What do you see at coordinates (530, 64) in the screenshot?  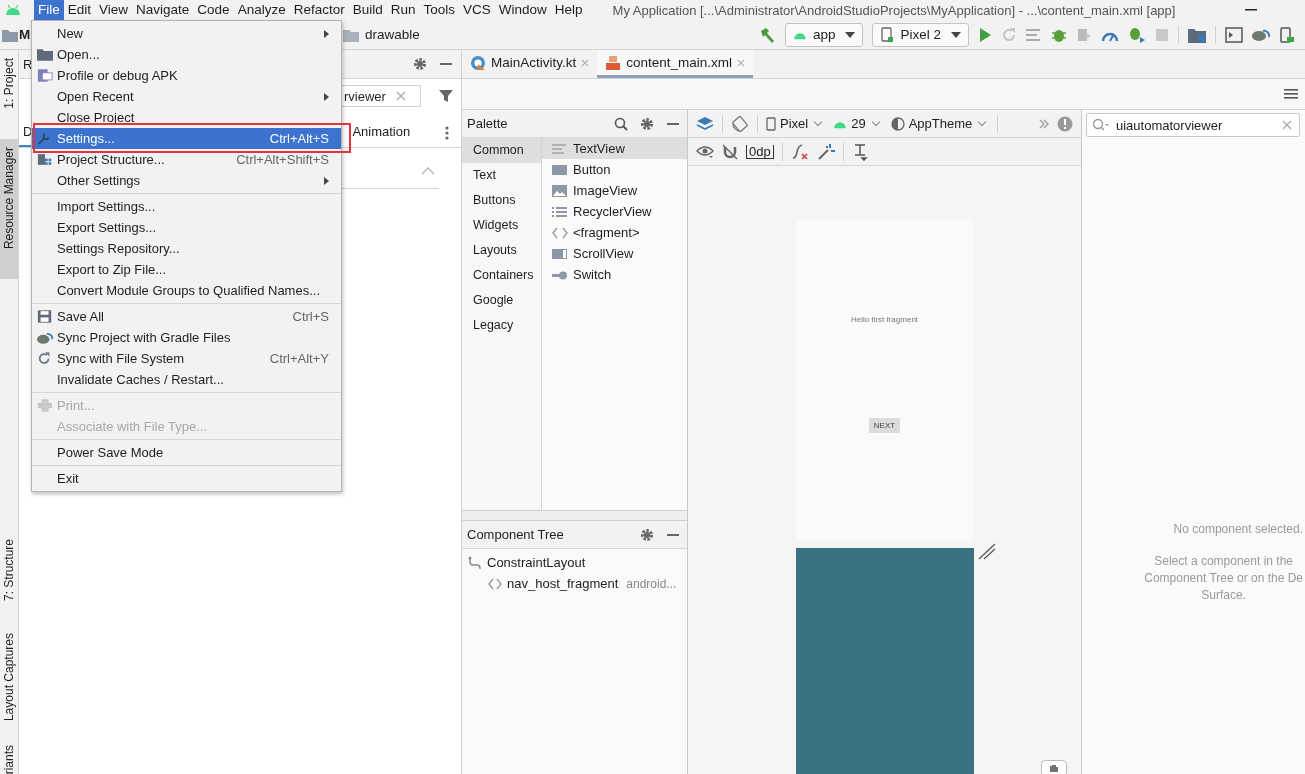 I see `editor-tab: MainActivity.kt` at bounding box center [530, 64].